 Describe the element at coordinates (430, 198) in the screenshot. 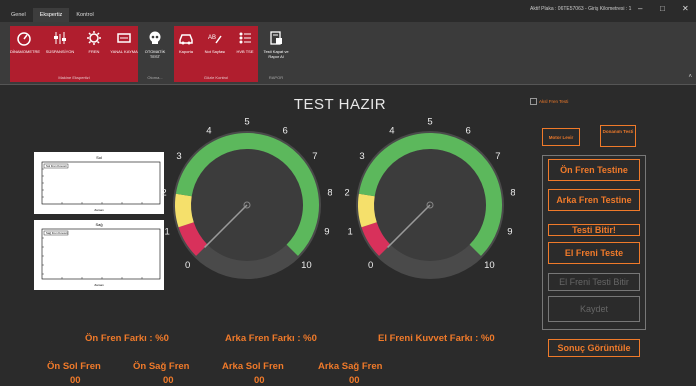

I see `rear-brake-gauge: 0 1 2 3 4 5 6 7 8 9 10` at that location.